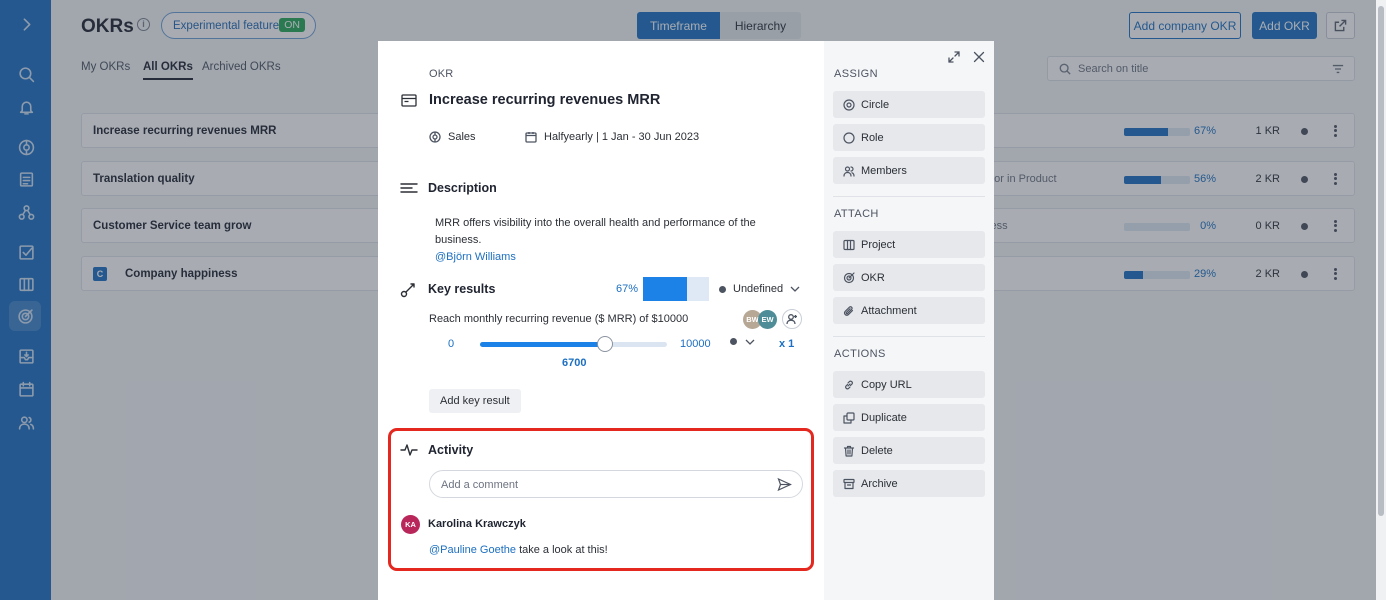 This screenshot has width=1386, height=600. What do you see at coordinates (767, 319) in the screenshot?
I see `avatar: EW` at bounding box center [767, 319].